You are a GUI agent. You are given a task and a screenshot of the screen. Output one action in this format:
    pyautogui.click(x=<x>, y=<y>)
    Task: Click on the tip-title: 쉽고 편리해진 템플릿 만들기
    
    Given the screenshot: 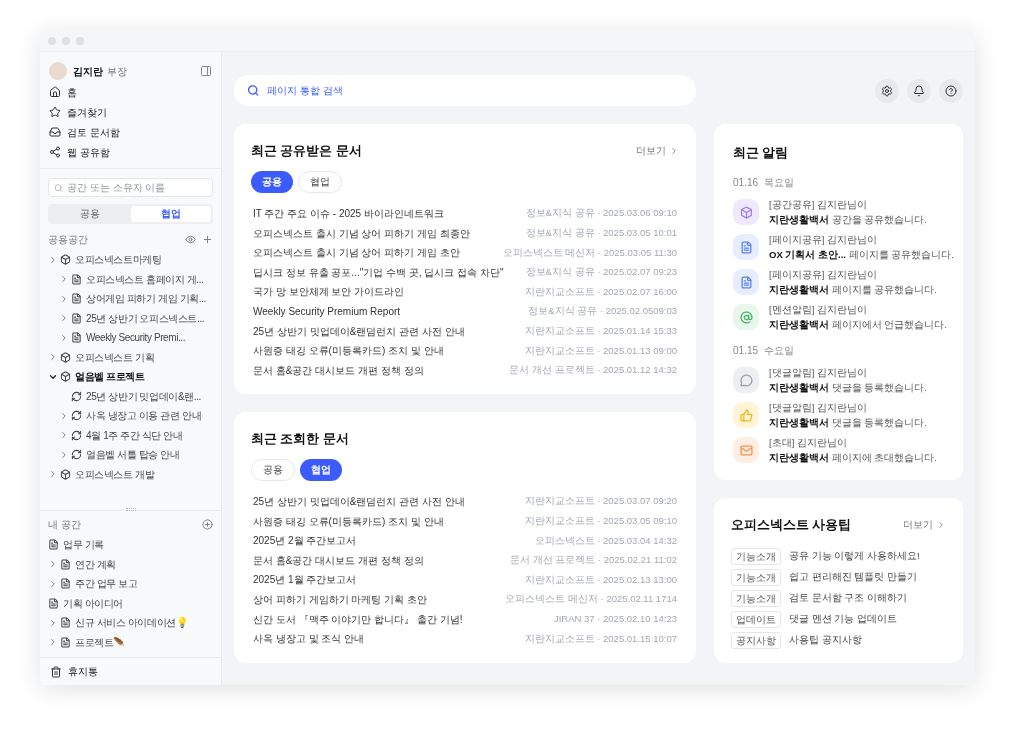 What is the action you would take?
    pyautogui.click(x=853, y=577)
    